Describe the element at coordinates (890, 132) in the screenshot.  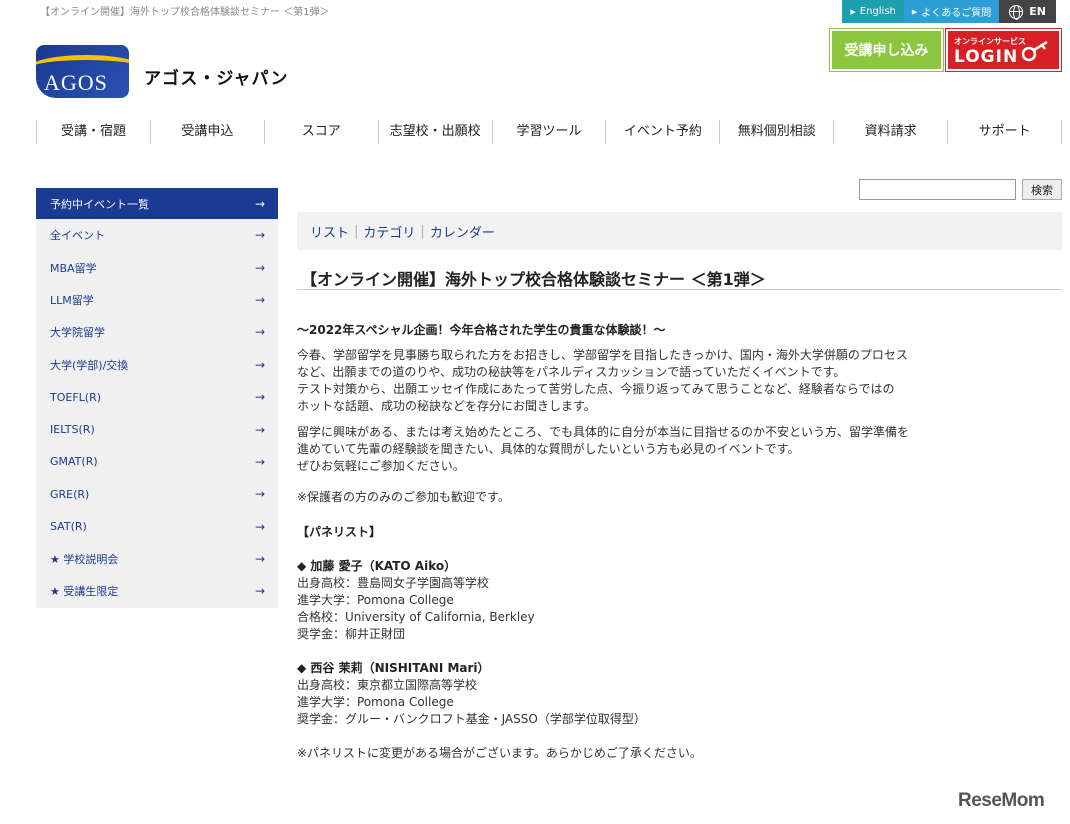
I see `nav-item-materials: 資料請求` at that location.